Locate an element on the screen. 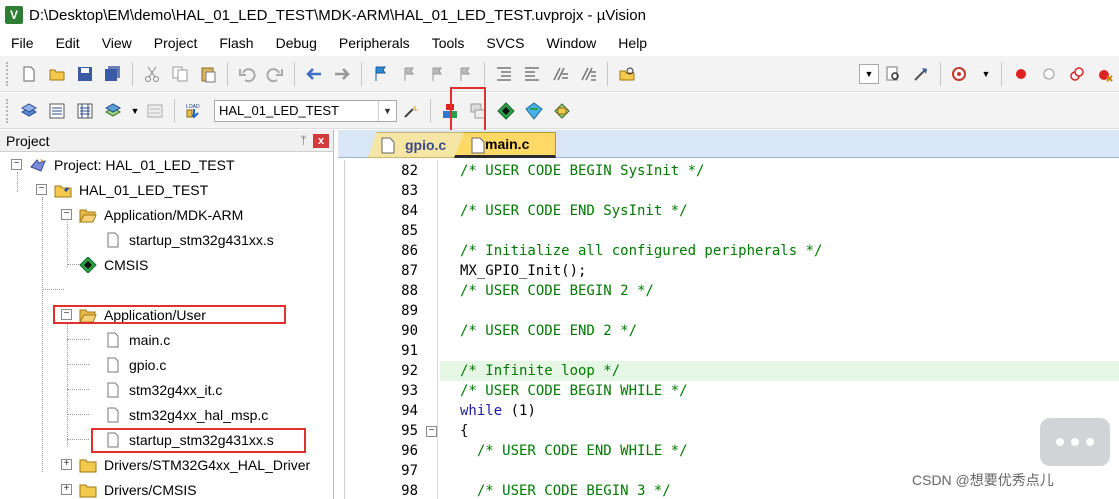 The height and width of the screenshot is (499, 1119). menu-edit: Edit is located at coordinates (68, 43).